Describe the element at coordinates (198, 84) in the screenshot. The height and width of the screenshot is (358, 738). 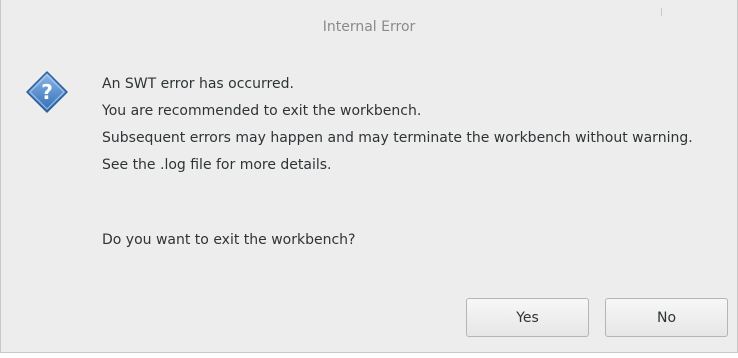
I see `message-line: An SWT error has occurred.` at that location.